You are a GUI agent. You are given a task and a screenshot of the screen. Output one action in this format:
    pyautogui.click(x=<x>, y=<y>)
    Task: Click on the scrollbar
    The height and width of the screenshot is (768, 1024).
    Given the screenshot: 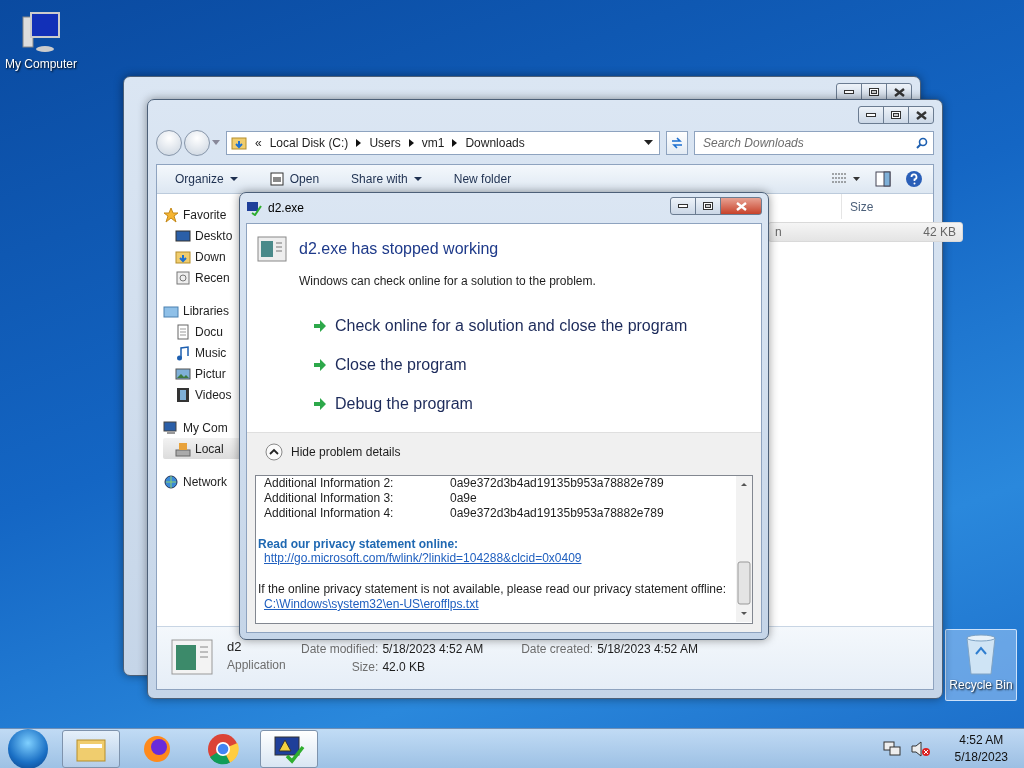 What is the action you would take?
    pyautogui.click(x=744, y=549)
    